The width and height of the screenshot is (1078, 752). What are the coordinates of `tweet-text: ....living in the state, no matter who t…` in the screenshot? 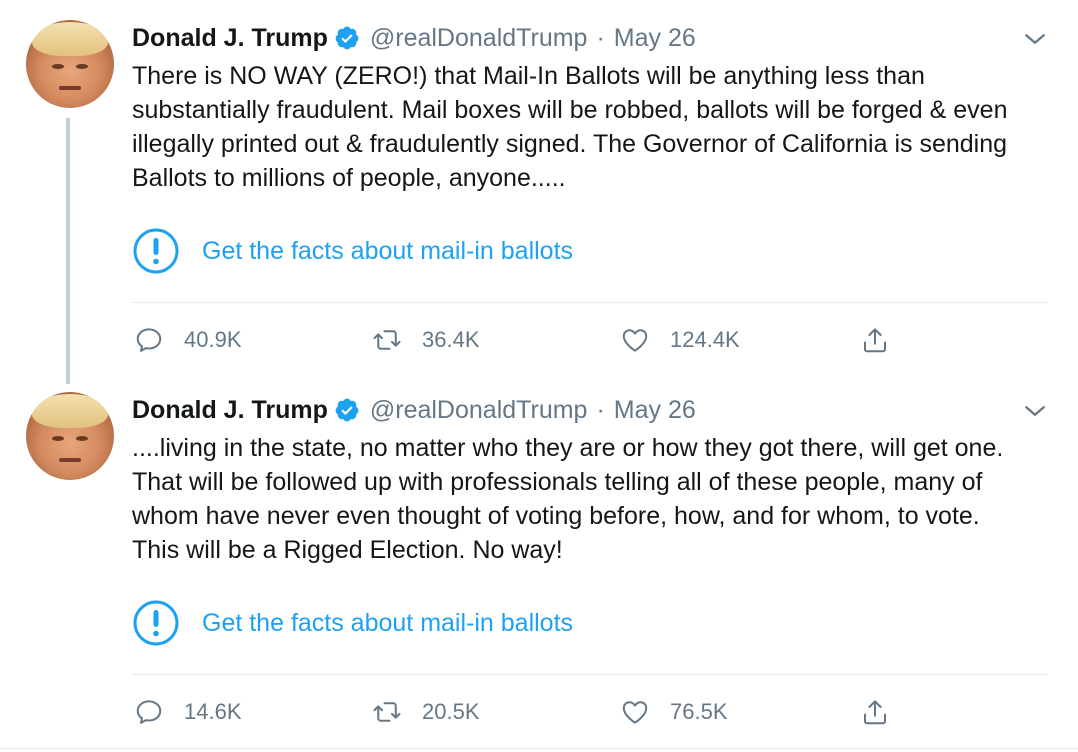 It's located at (568, 499).